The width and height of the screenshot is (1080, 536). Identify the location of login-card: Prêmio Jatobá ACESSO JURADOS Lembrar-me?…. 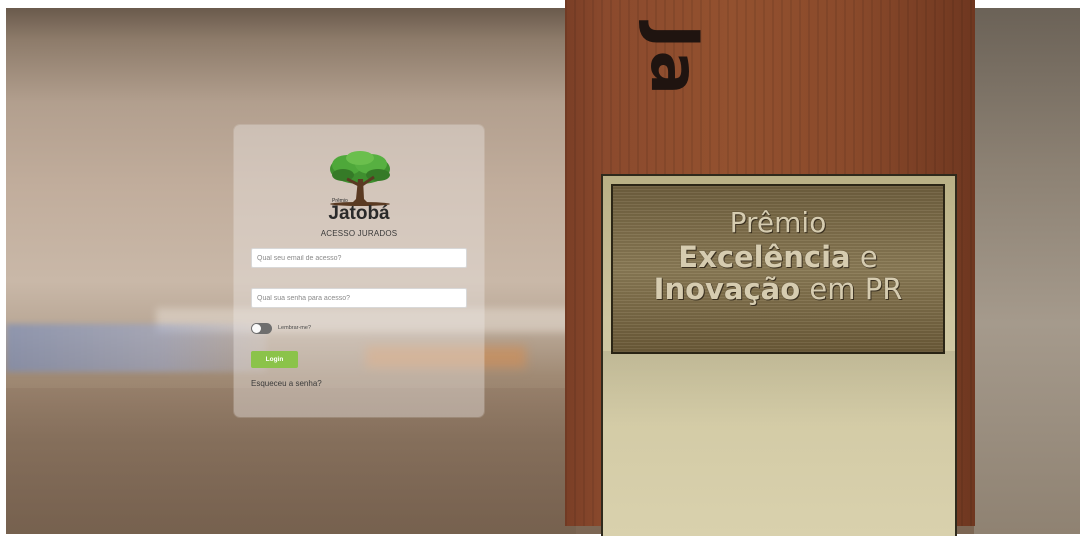
(359, 271).